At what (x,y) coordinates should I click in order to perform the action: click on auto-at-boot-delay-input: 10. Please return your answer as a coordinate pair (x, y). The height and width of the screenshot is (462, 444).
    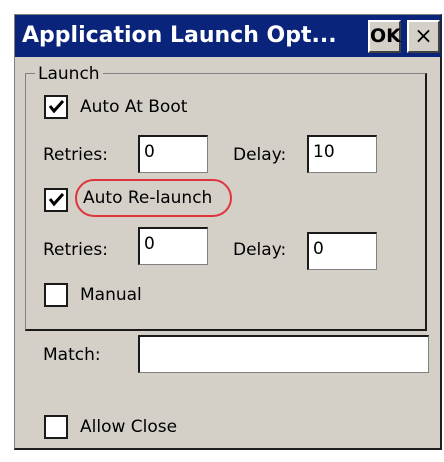
    Looking at the image, I should click on (342, 154).